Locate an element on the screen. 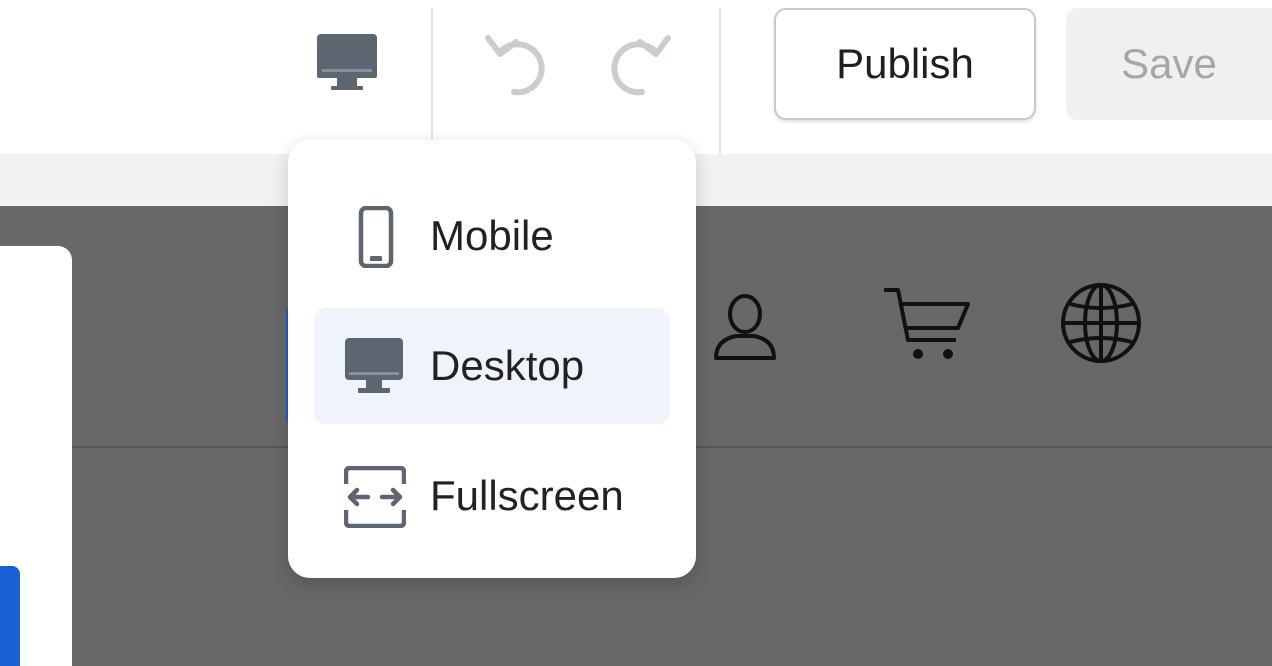 Image resolution: width=1272 pixels, height=666 pixels. device-switcher-button is located at coordinates (345, 63).